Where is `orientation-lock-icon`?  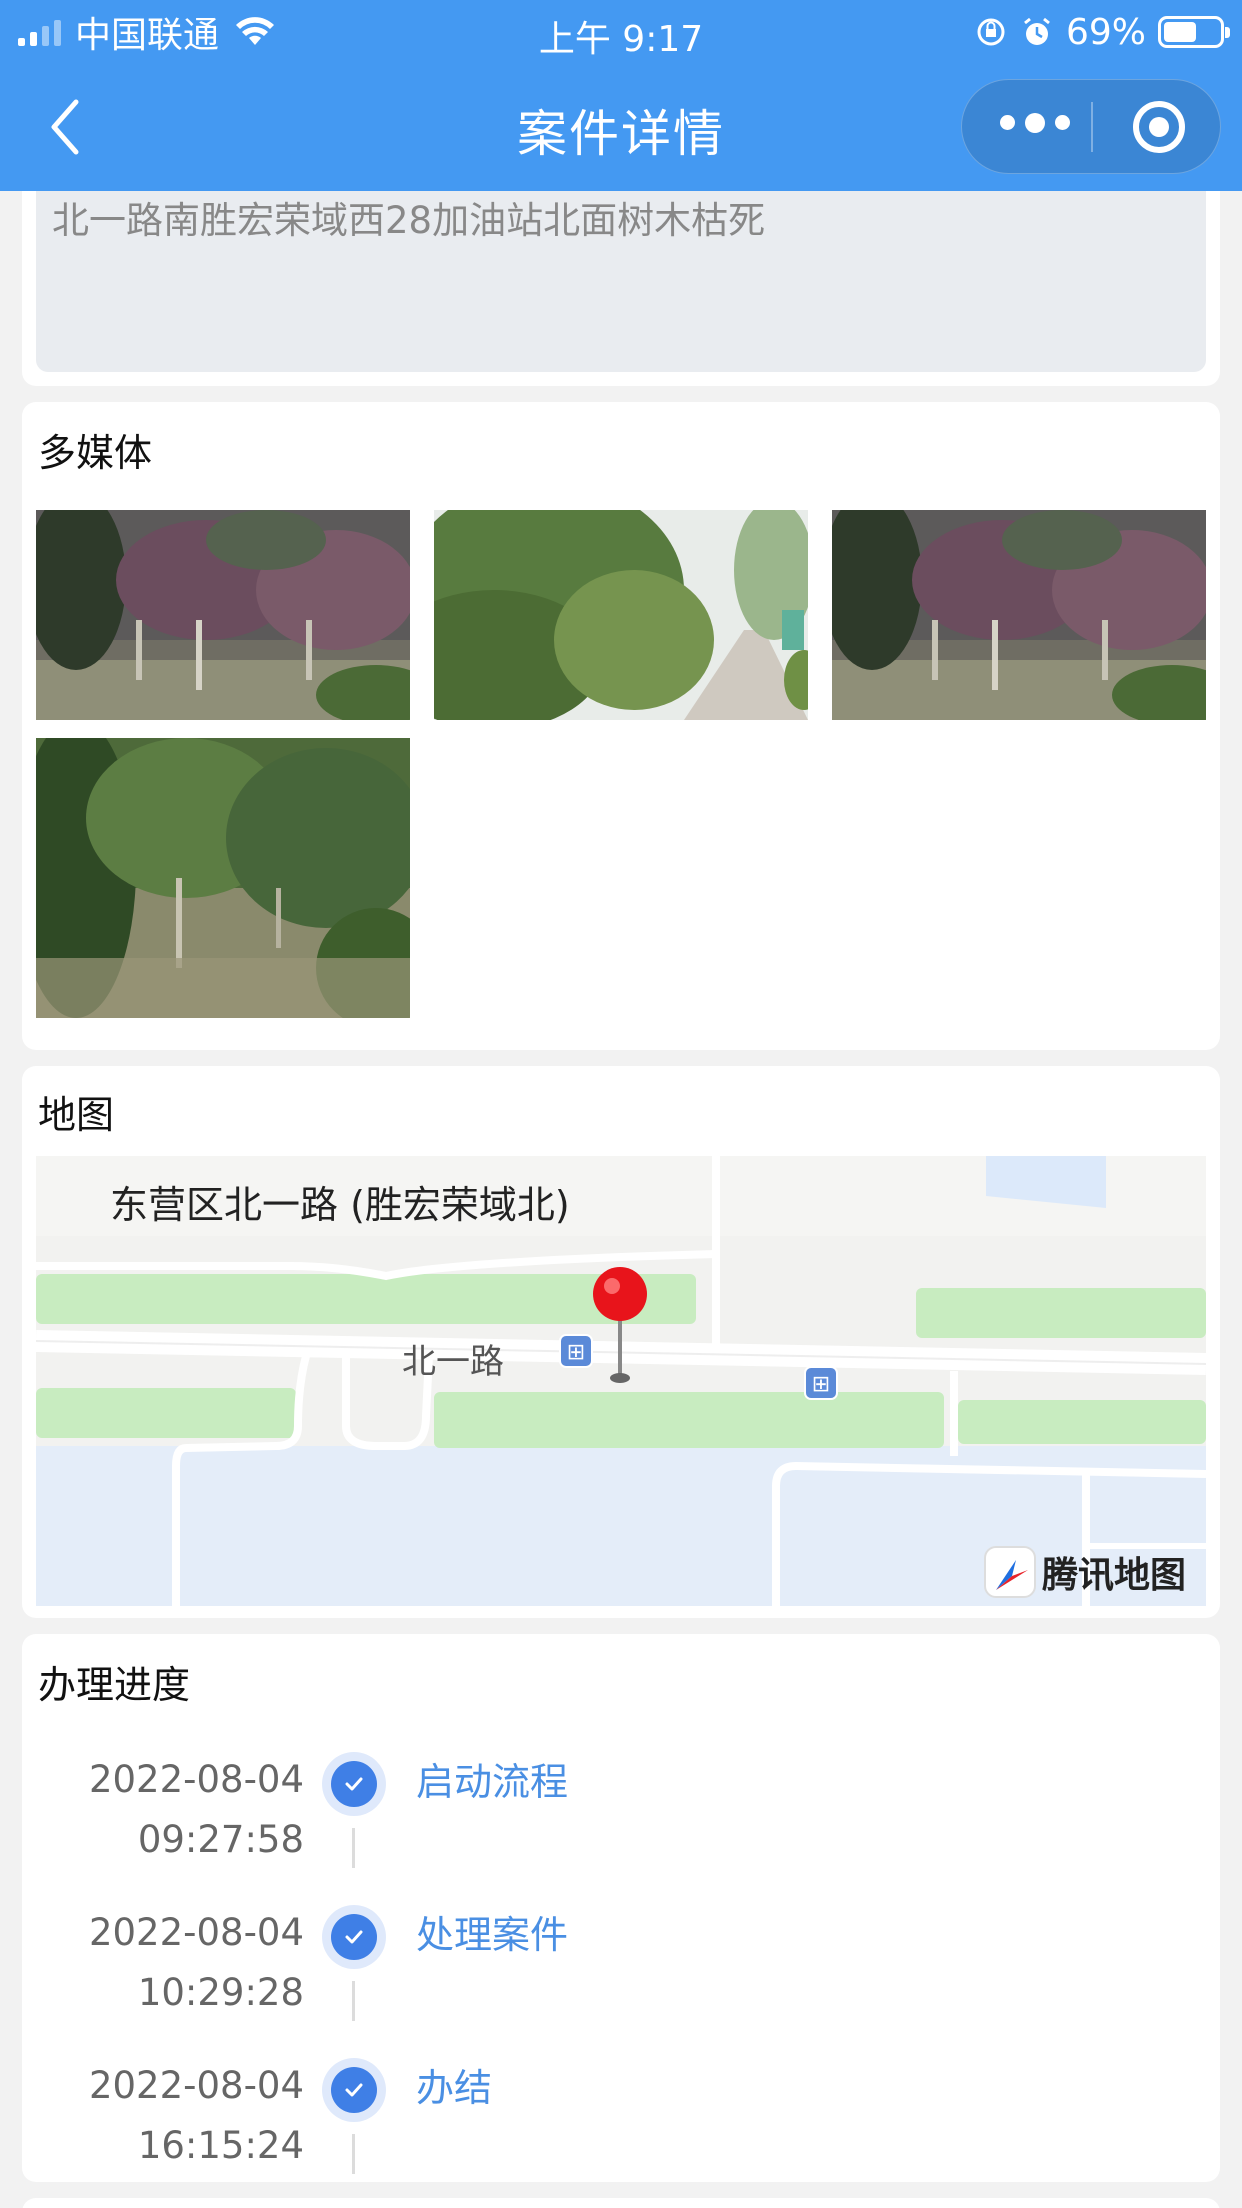
orientation-lock-icon is located at coordinates (991, 32).